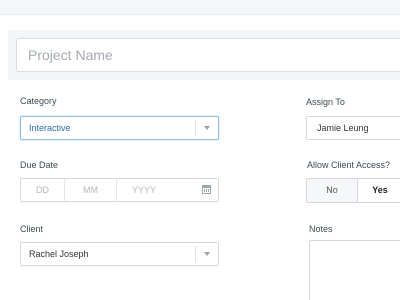  I want to click on assign-to-label: Assign To, so click(325, 102).